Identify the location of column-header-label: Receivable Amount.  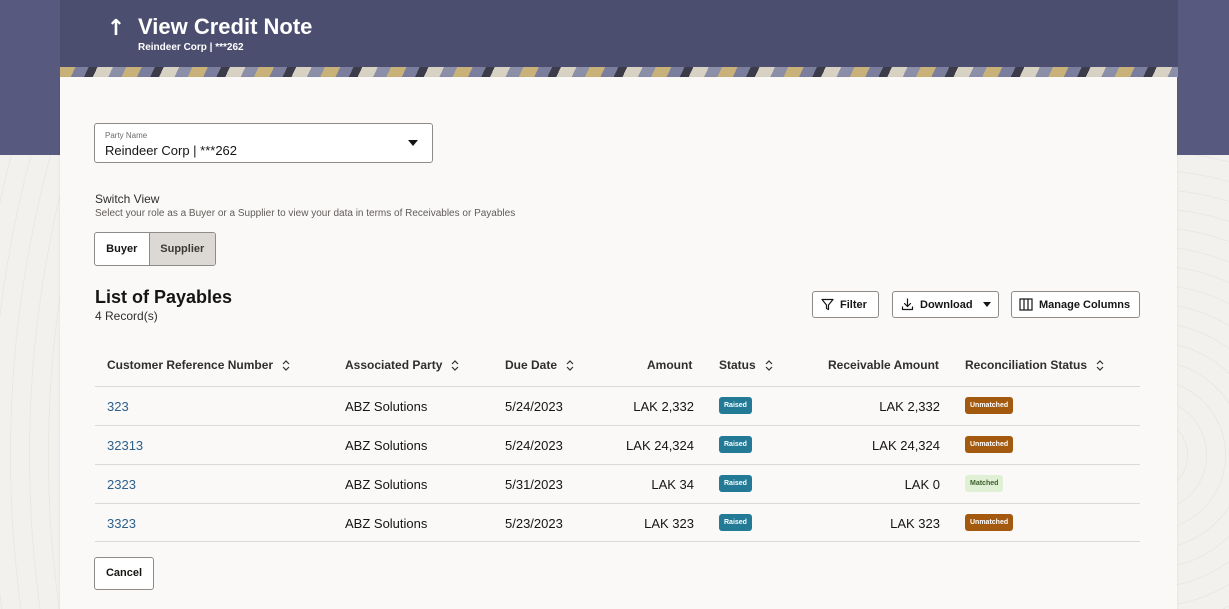
(883, 365).